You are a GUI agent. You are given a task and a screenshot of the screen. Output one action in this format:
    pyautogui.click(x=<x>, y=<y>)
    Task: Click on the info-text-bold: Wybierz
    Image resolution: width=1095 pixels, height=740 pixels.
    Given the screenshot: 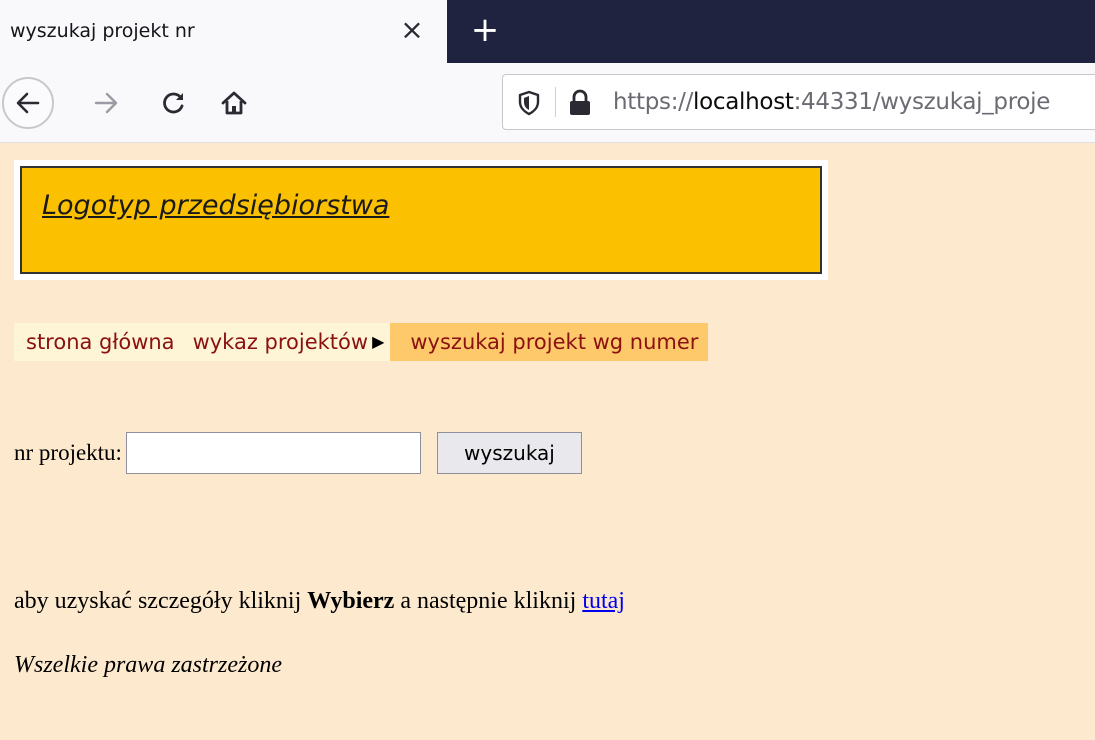 What is the action you would take?
    pyautogui.click(x=351, y=601)
    